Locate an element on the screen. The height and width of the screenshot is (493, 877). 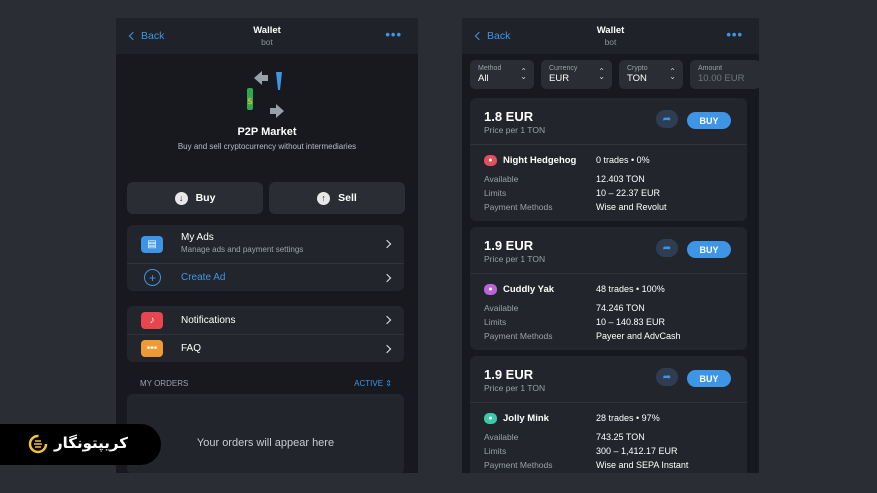
filter-crypto: Crypto TON ⌃ ⌄ is located at coordinates (651, 74).